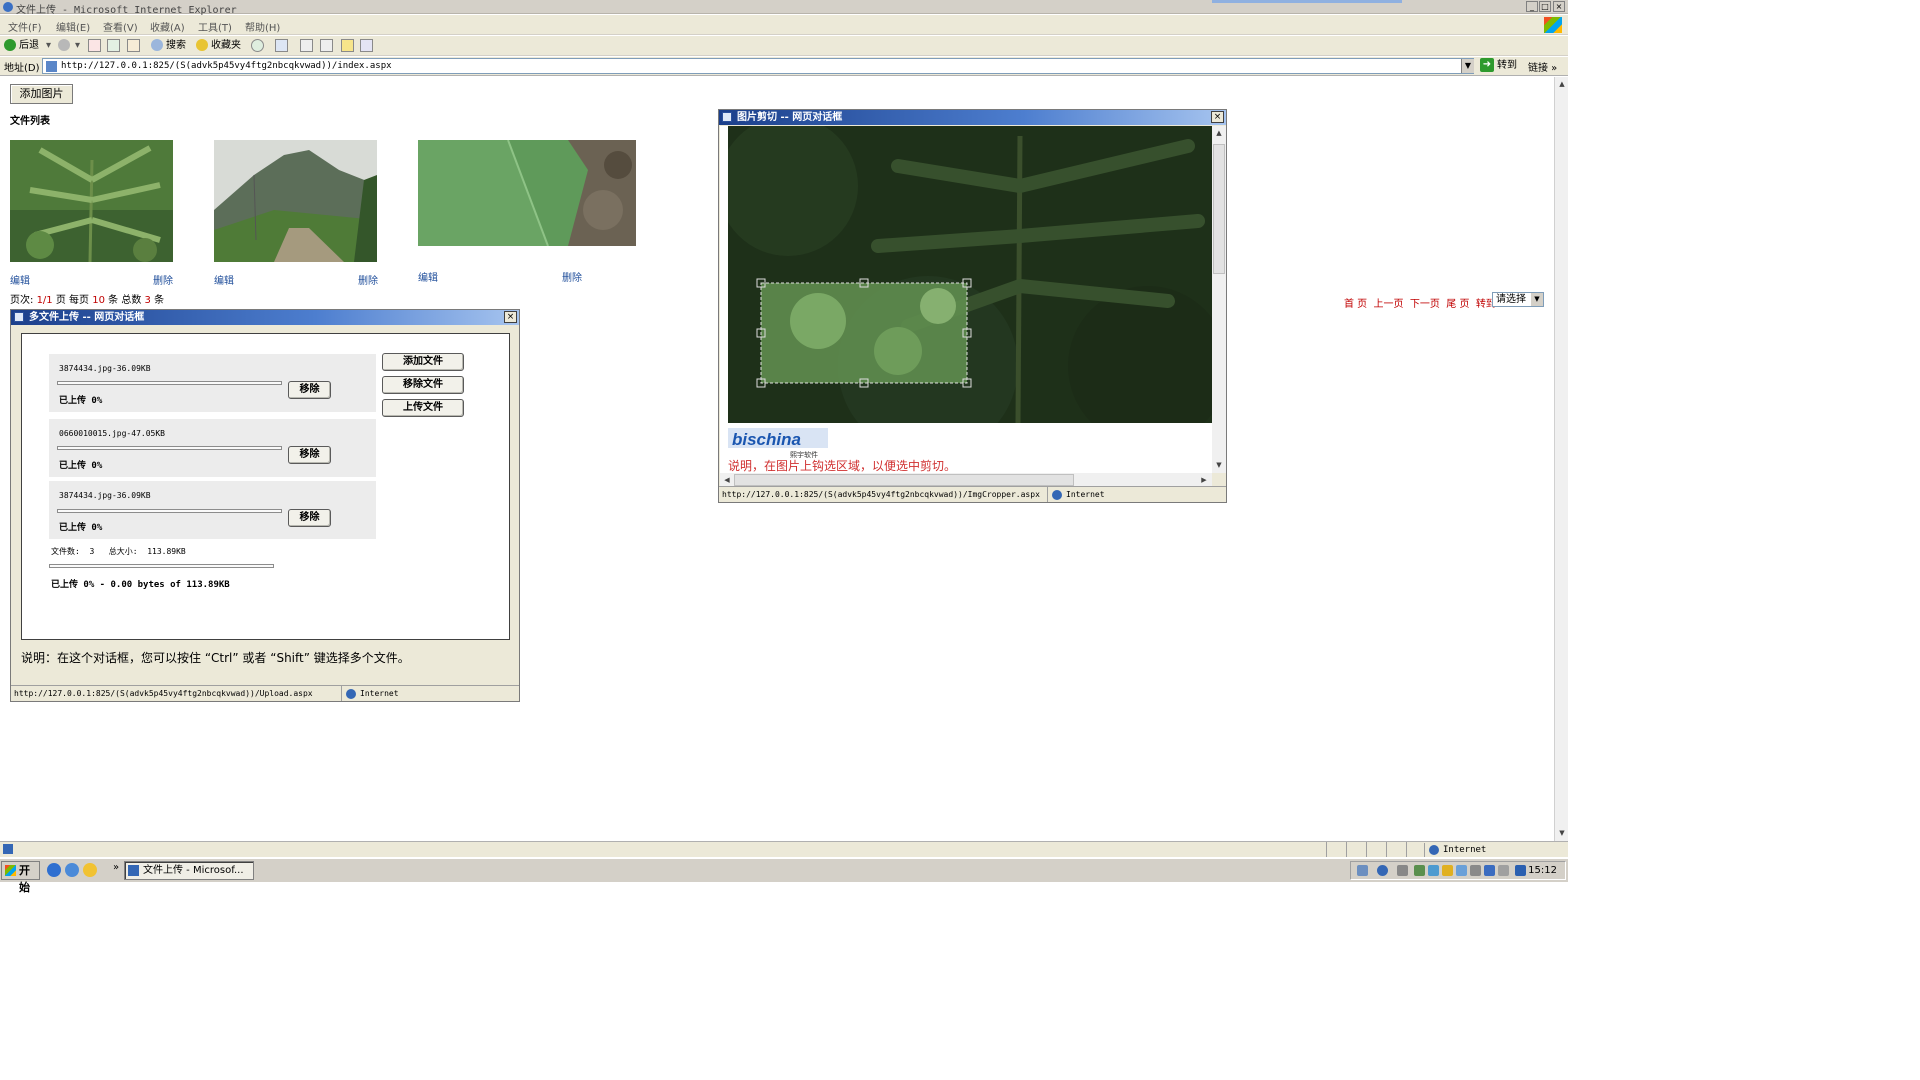 Image resolution: width=1920 pixels, height=1080 pixels. What do you see at coordinates (262, 26) in the screenshot?
I see `menu-help: 帮助(H)` at bounding box center [262, 26].